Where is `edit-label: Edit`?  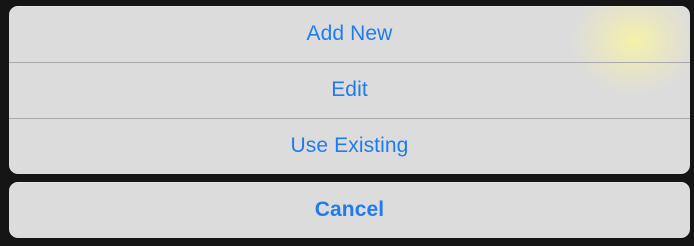
edit-label: Edit is located at coordinates (349, 89).